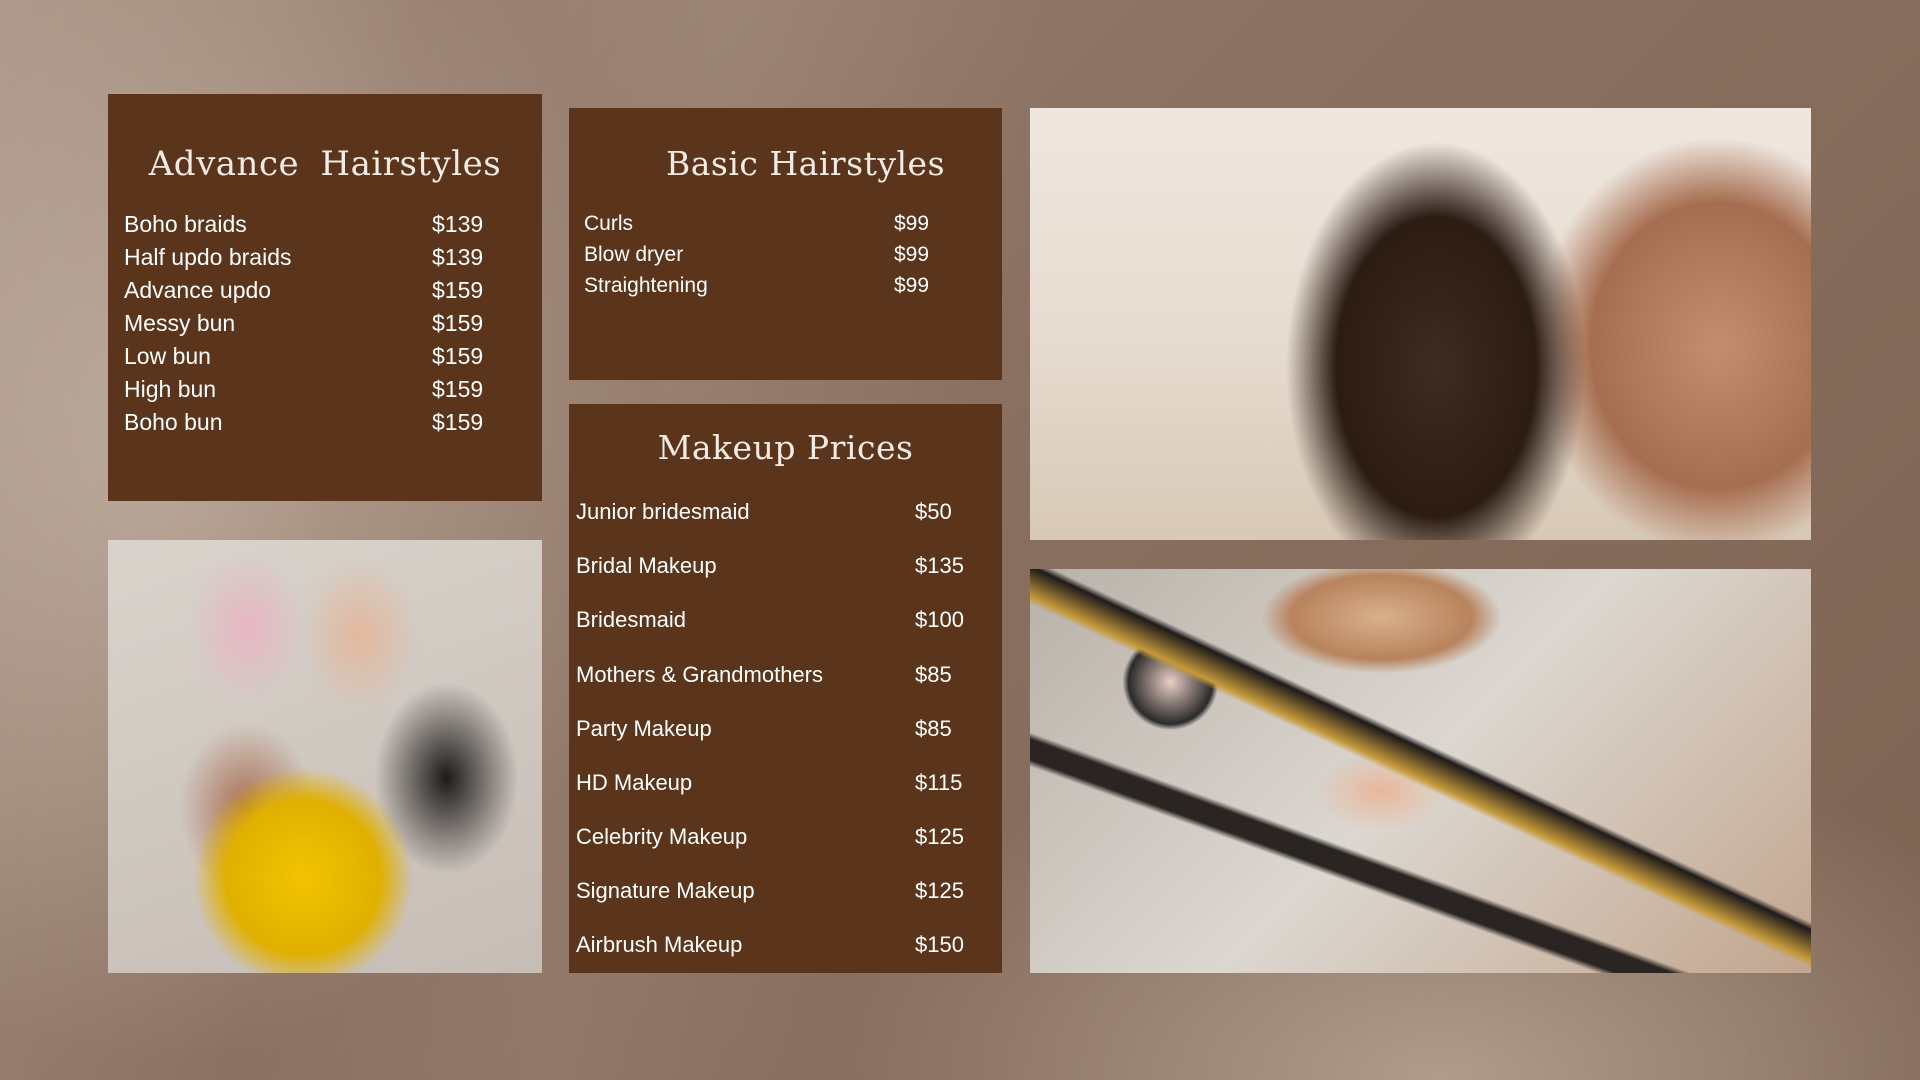 The height and width of the screenshot is (1080, 1920). Describe the element at coordinates (609, 223) in the screenshot. I see `service-name: Curls` at that location.